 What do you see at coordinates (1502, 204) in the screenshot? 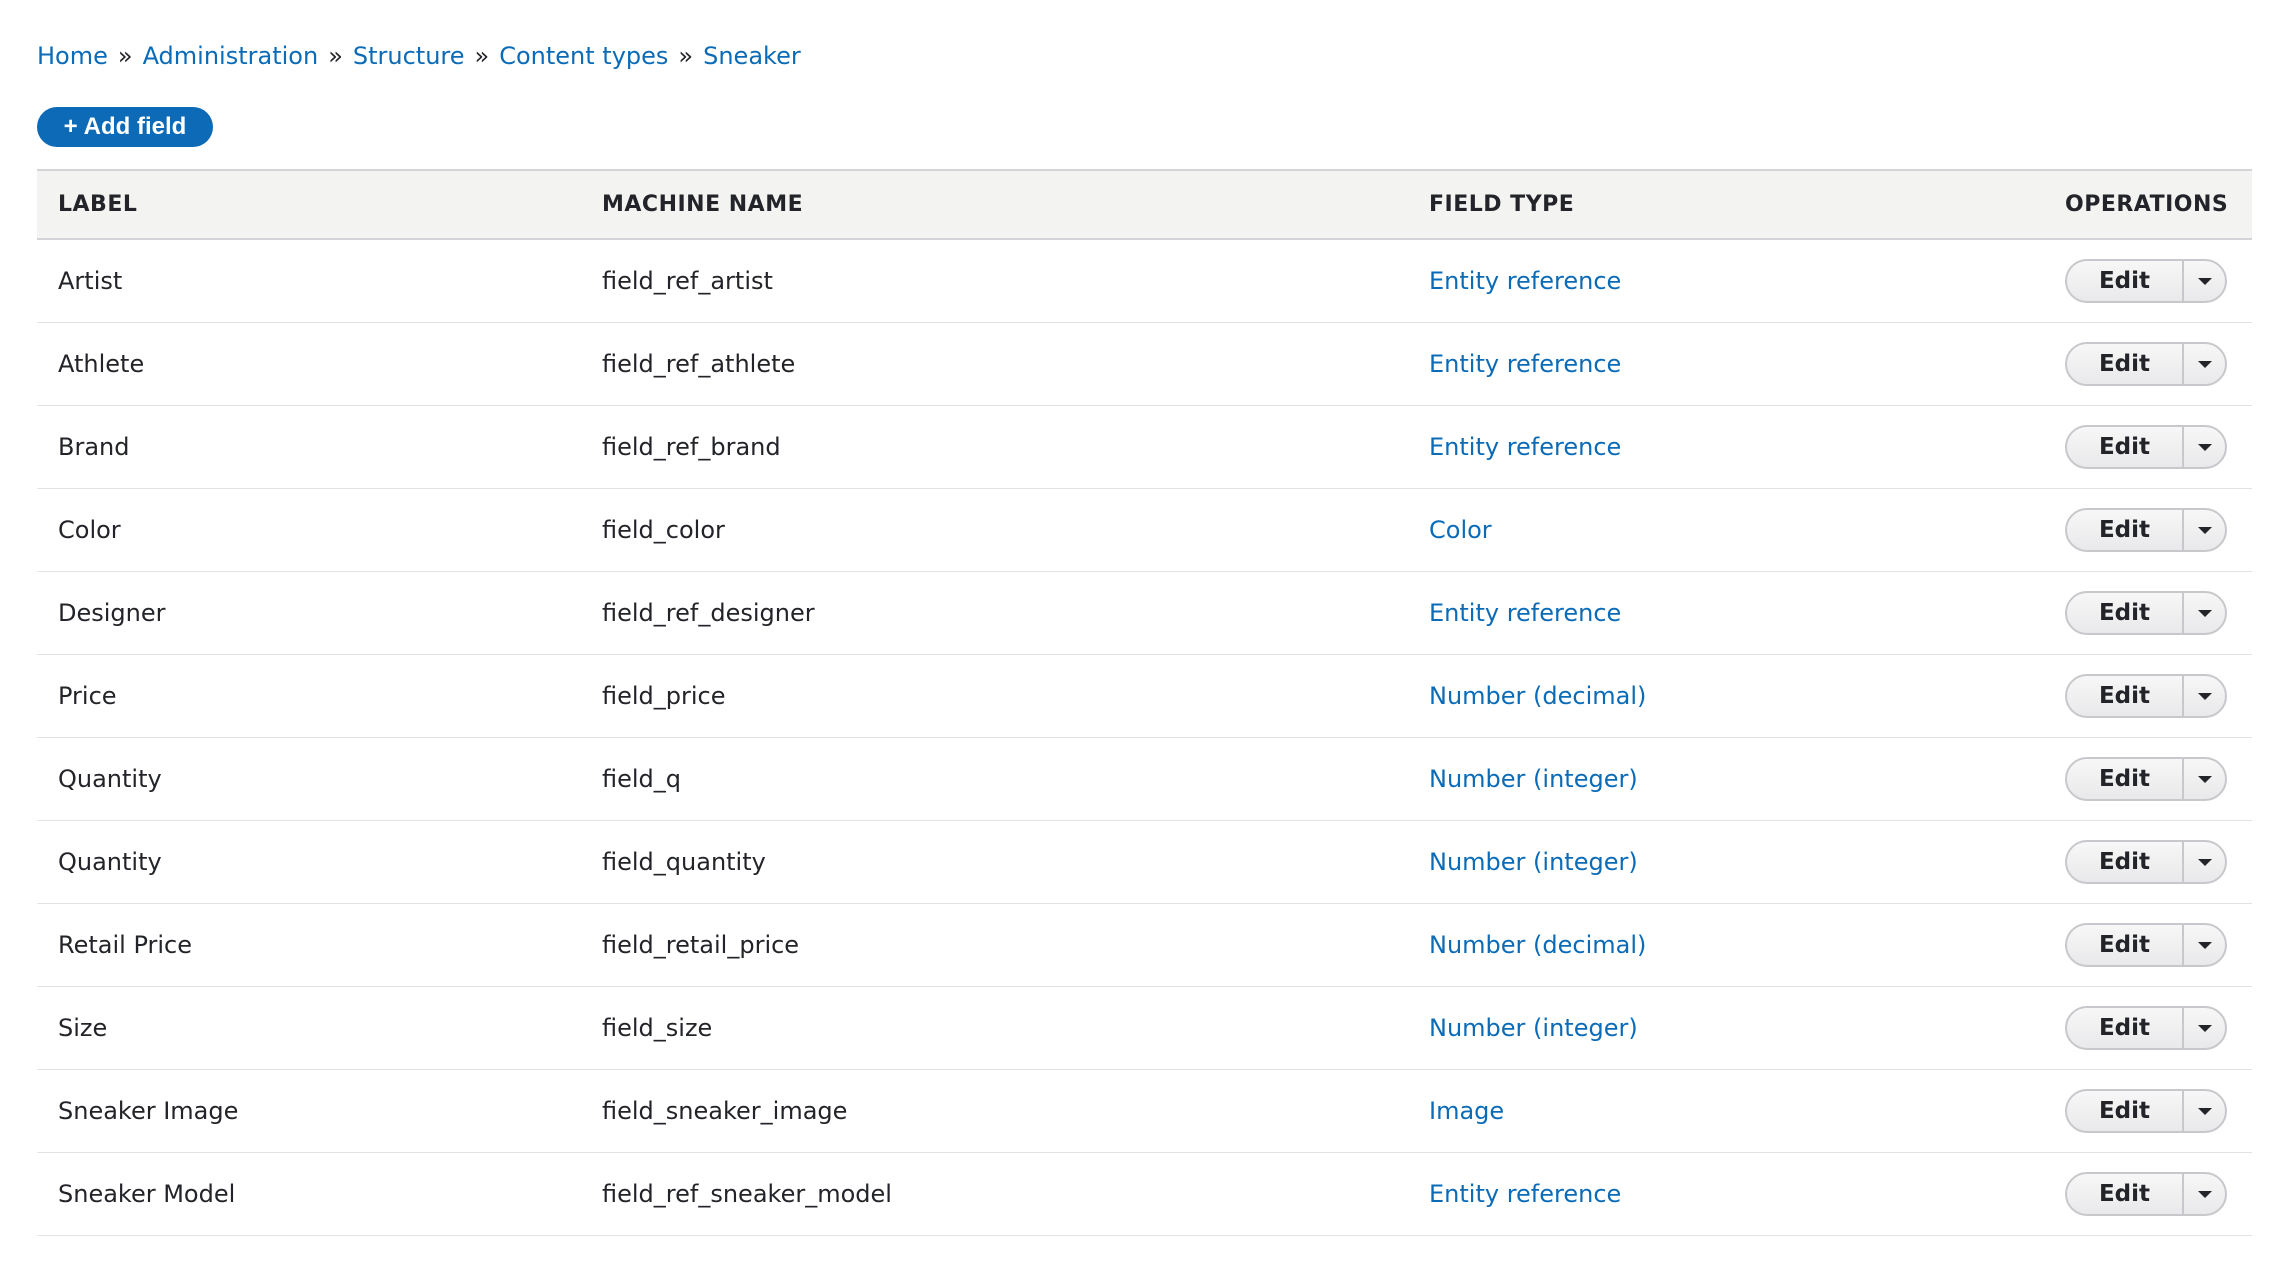
I see `column-header-field-type: FIELD TYPE` at bounding box center [1502, 204].